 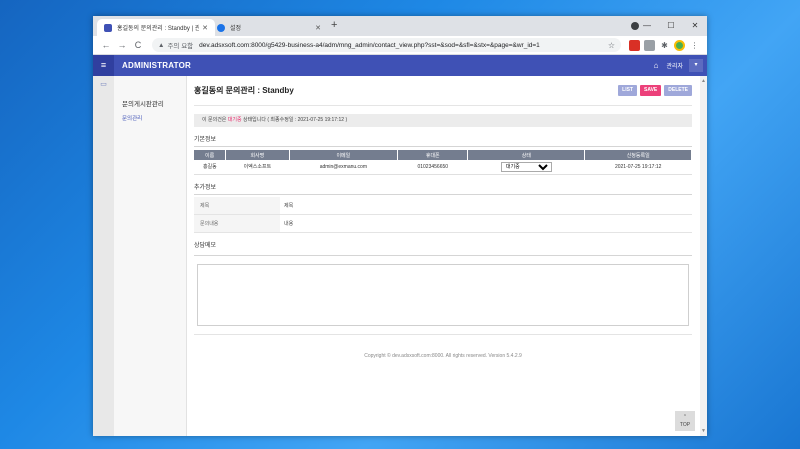 I want to click on admin-favicon-icon, so click(x=108, y=27).